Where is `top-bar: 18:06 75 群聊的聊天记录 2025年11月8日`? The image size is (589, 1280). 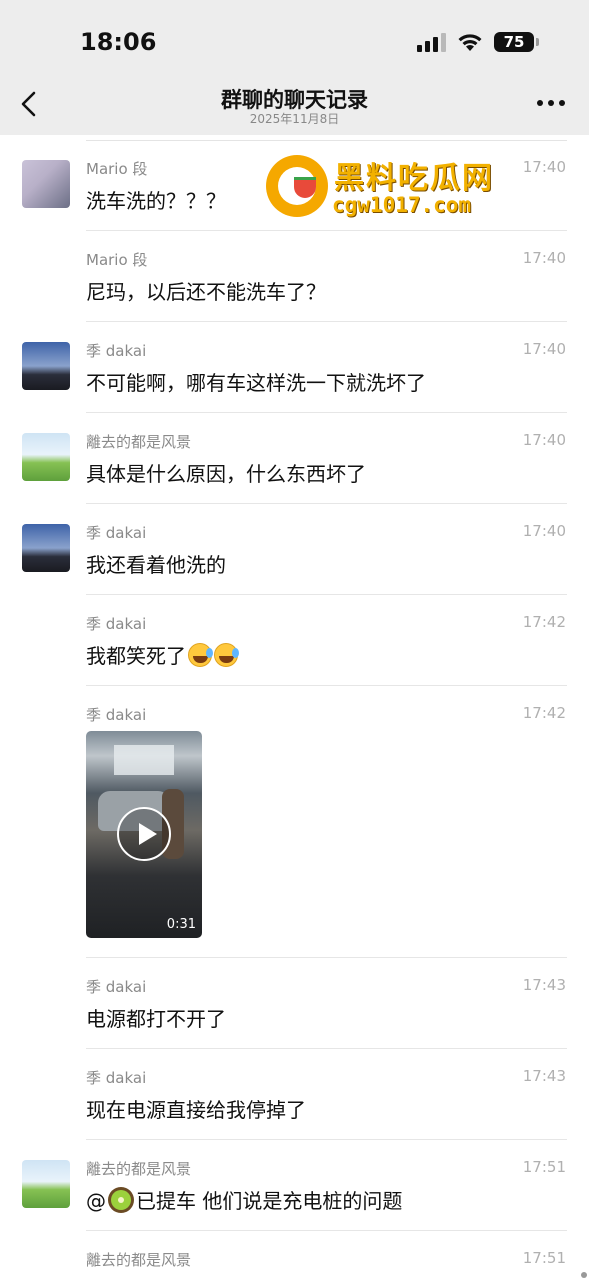
top-bar: 18:06 75 群聊的聊天记录 2025年11月8日 is located at coordinates (294, 67).